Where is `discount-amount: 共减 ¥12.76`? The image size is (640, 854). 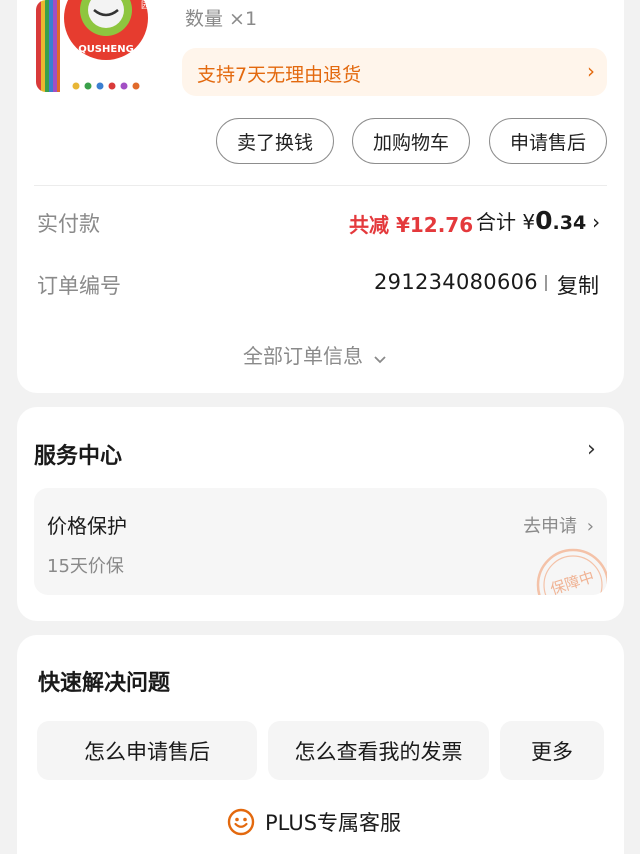 discount-amount: 共减 ¥12.76 is located at coordinates (411, 225).